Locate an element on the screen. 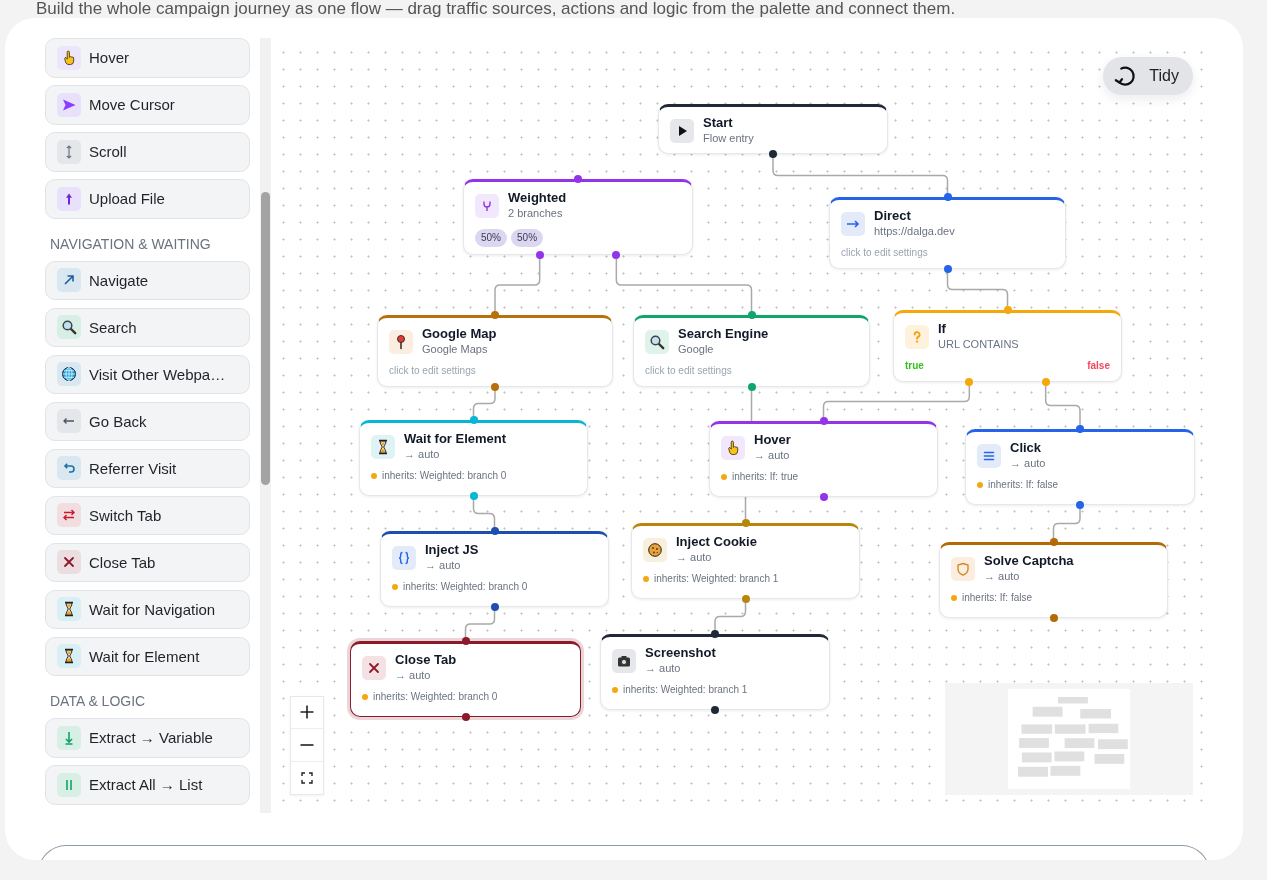  camera-icon is located at coordinates (624, 660).